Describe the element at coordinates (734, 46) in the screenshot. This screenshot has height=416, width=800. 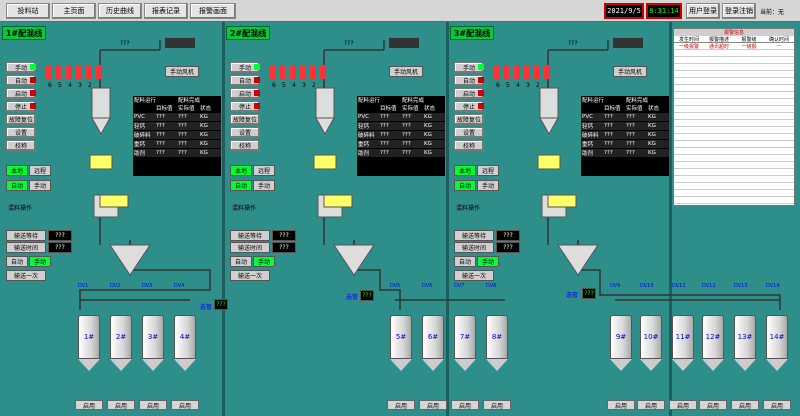
I see `alarm-row: 一级报警 通讯超时 一级报 —` at that location.